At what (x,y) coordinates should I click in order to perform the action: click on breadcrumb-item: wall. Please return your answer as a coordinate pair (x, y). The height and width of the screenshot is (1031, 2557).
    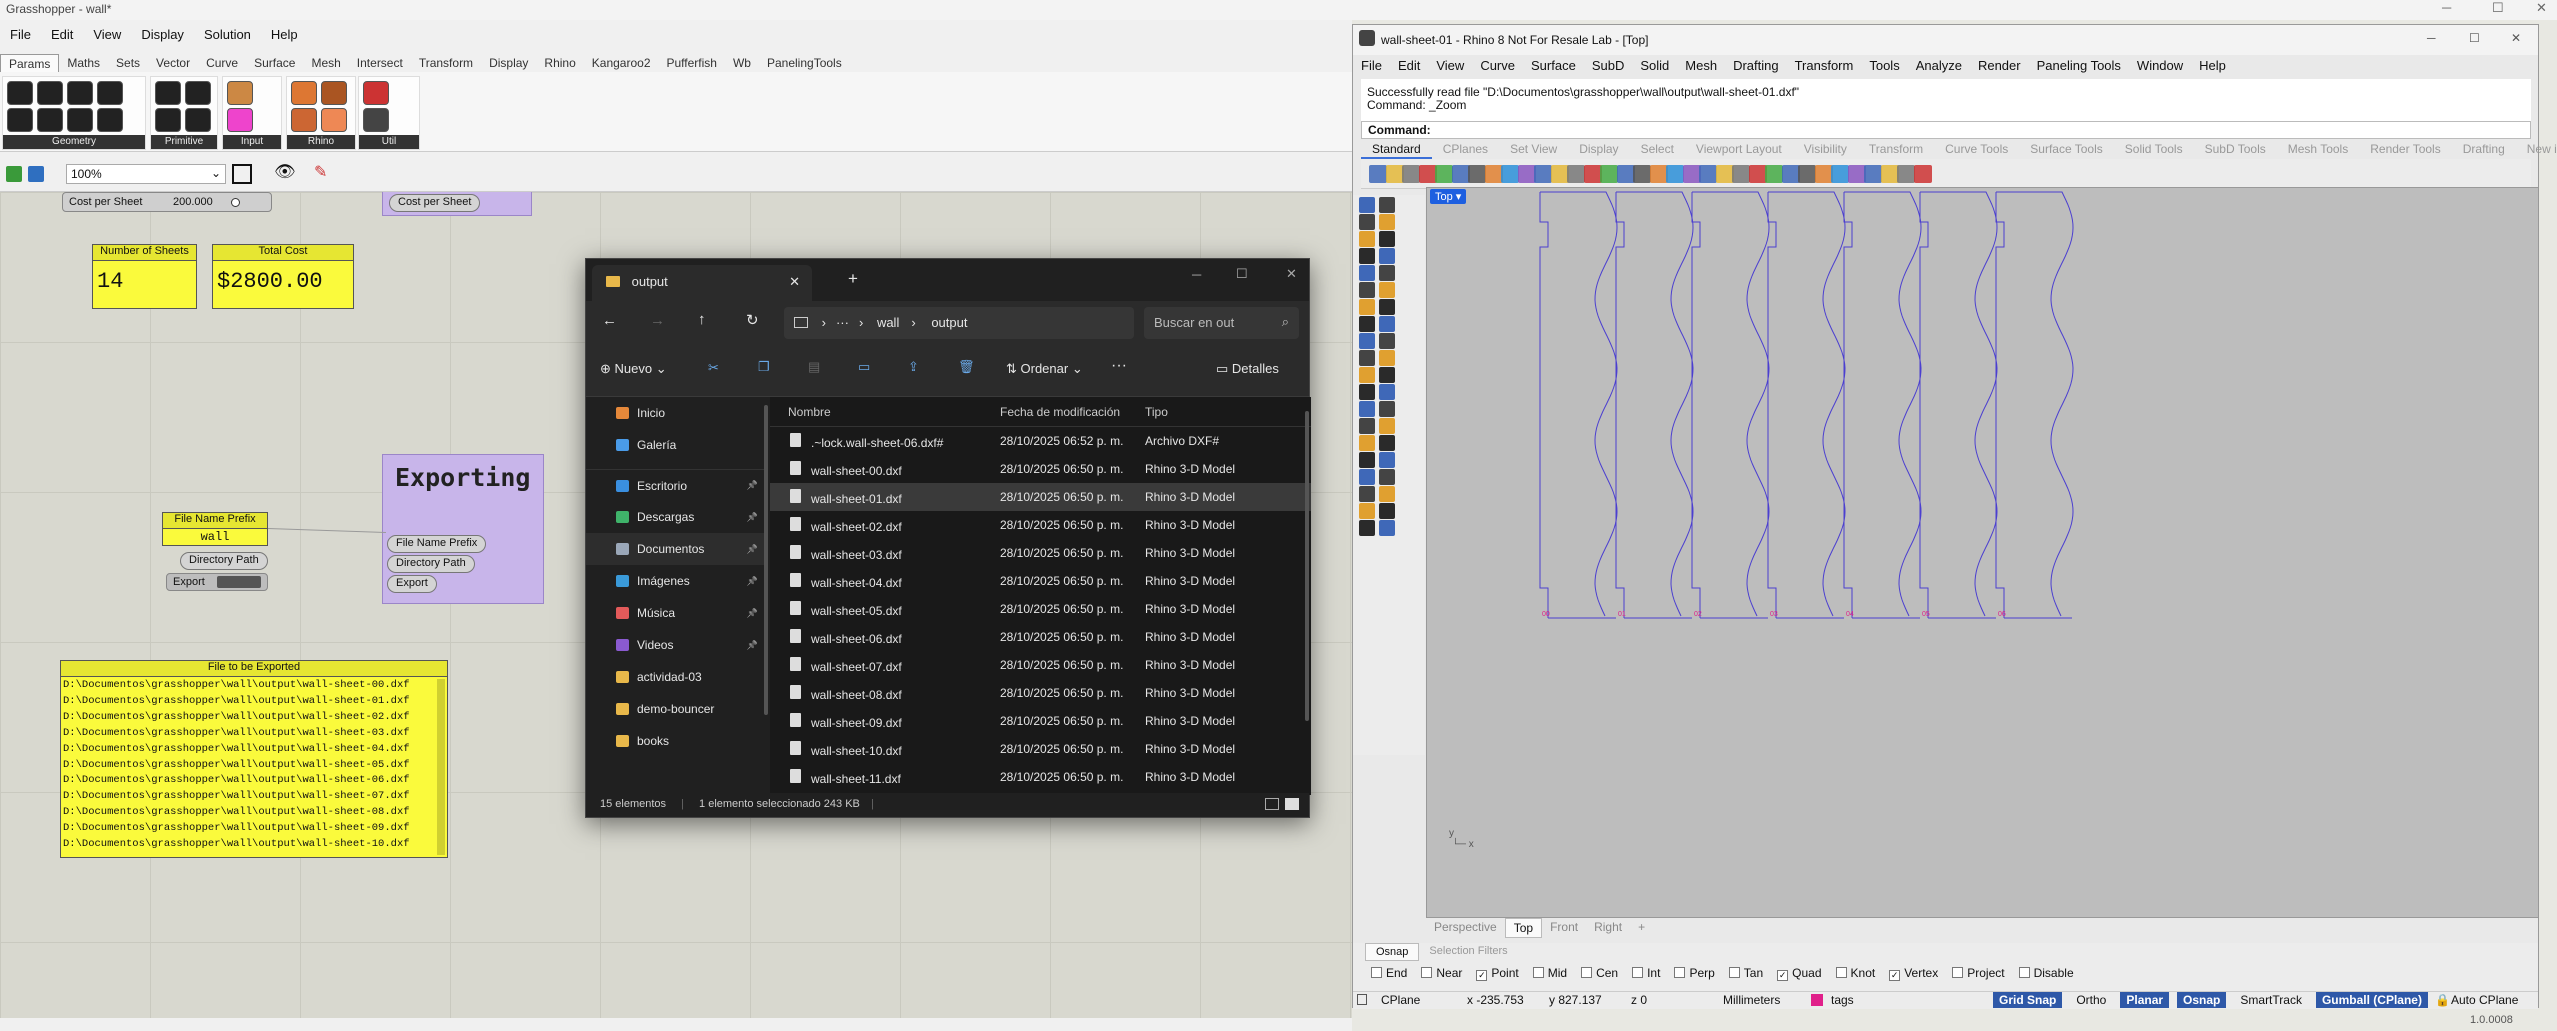
    Looking at the image, I should click on (888, 322).